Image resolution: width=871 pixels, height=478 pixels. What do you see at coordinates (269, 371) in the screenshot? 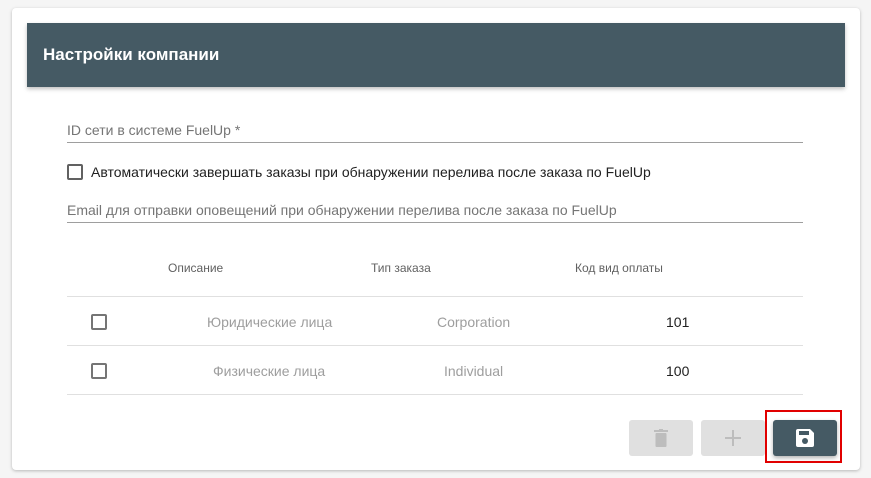
I see `row-description: Физические лица` at bounding box center [269, 371].